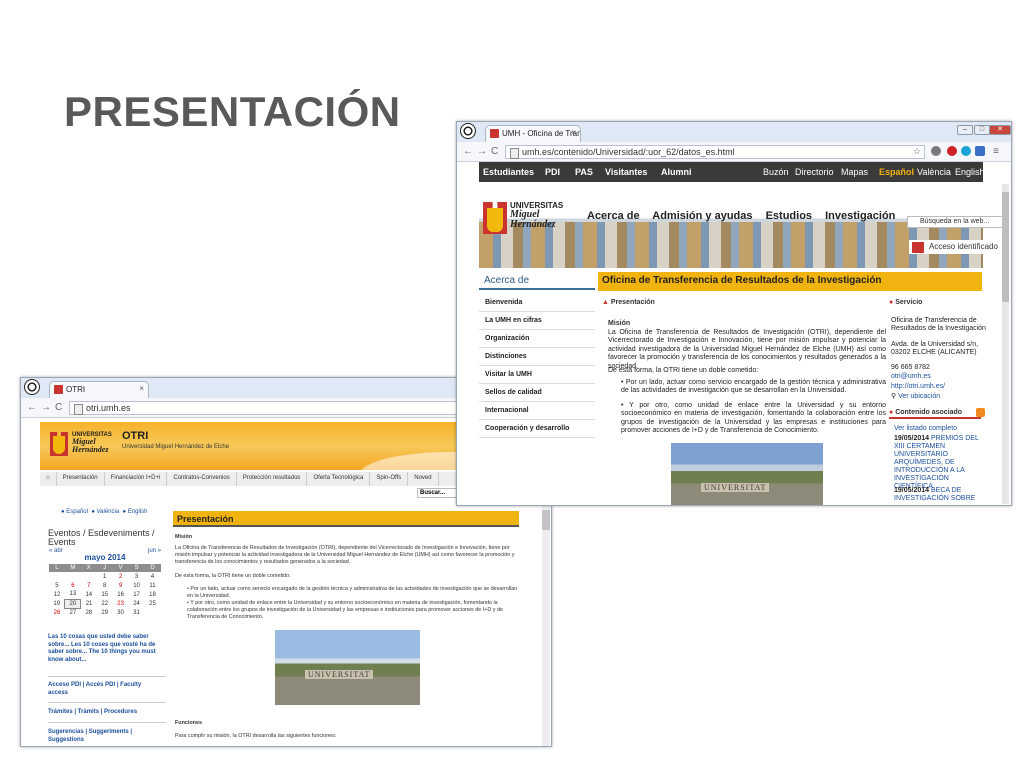 Image resolution: width=1024 pixels, height=768 pixels. I want to click on location-link: Ver ubicación, so click(919, 396).